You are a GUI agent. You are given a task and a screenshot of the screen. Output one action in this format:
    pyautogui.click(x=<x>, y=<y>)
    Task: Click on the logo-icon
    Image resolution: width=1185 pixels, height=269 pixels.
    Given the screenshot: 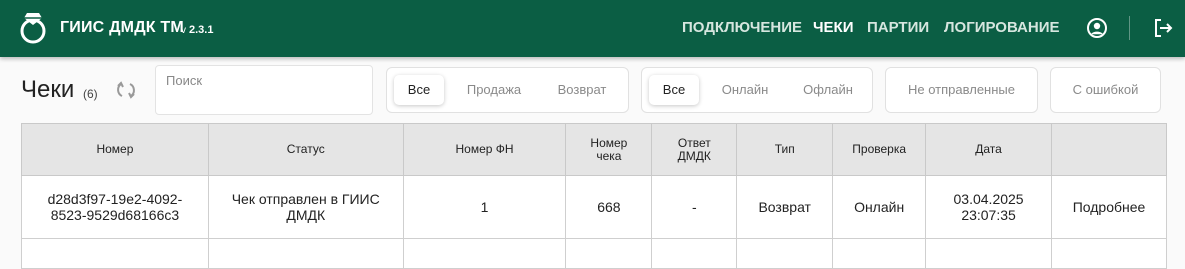 What is the action you would take?
    pyautogui.click(x=33, y=28)
    